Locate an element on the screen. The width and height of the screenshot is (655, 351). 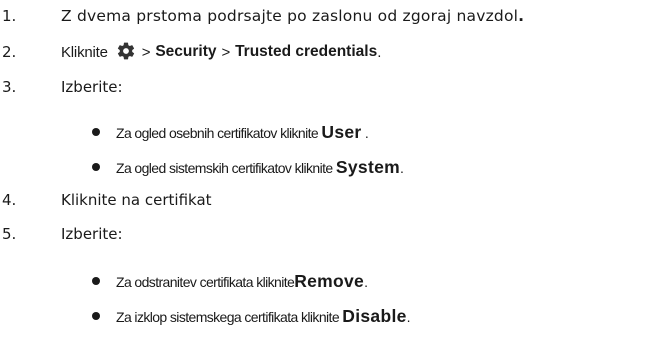
trusted-credentials-menu-item: Trusted credentials is located at coordinates (306, 51).